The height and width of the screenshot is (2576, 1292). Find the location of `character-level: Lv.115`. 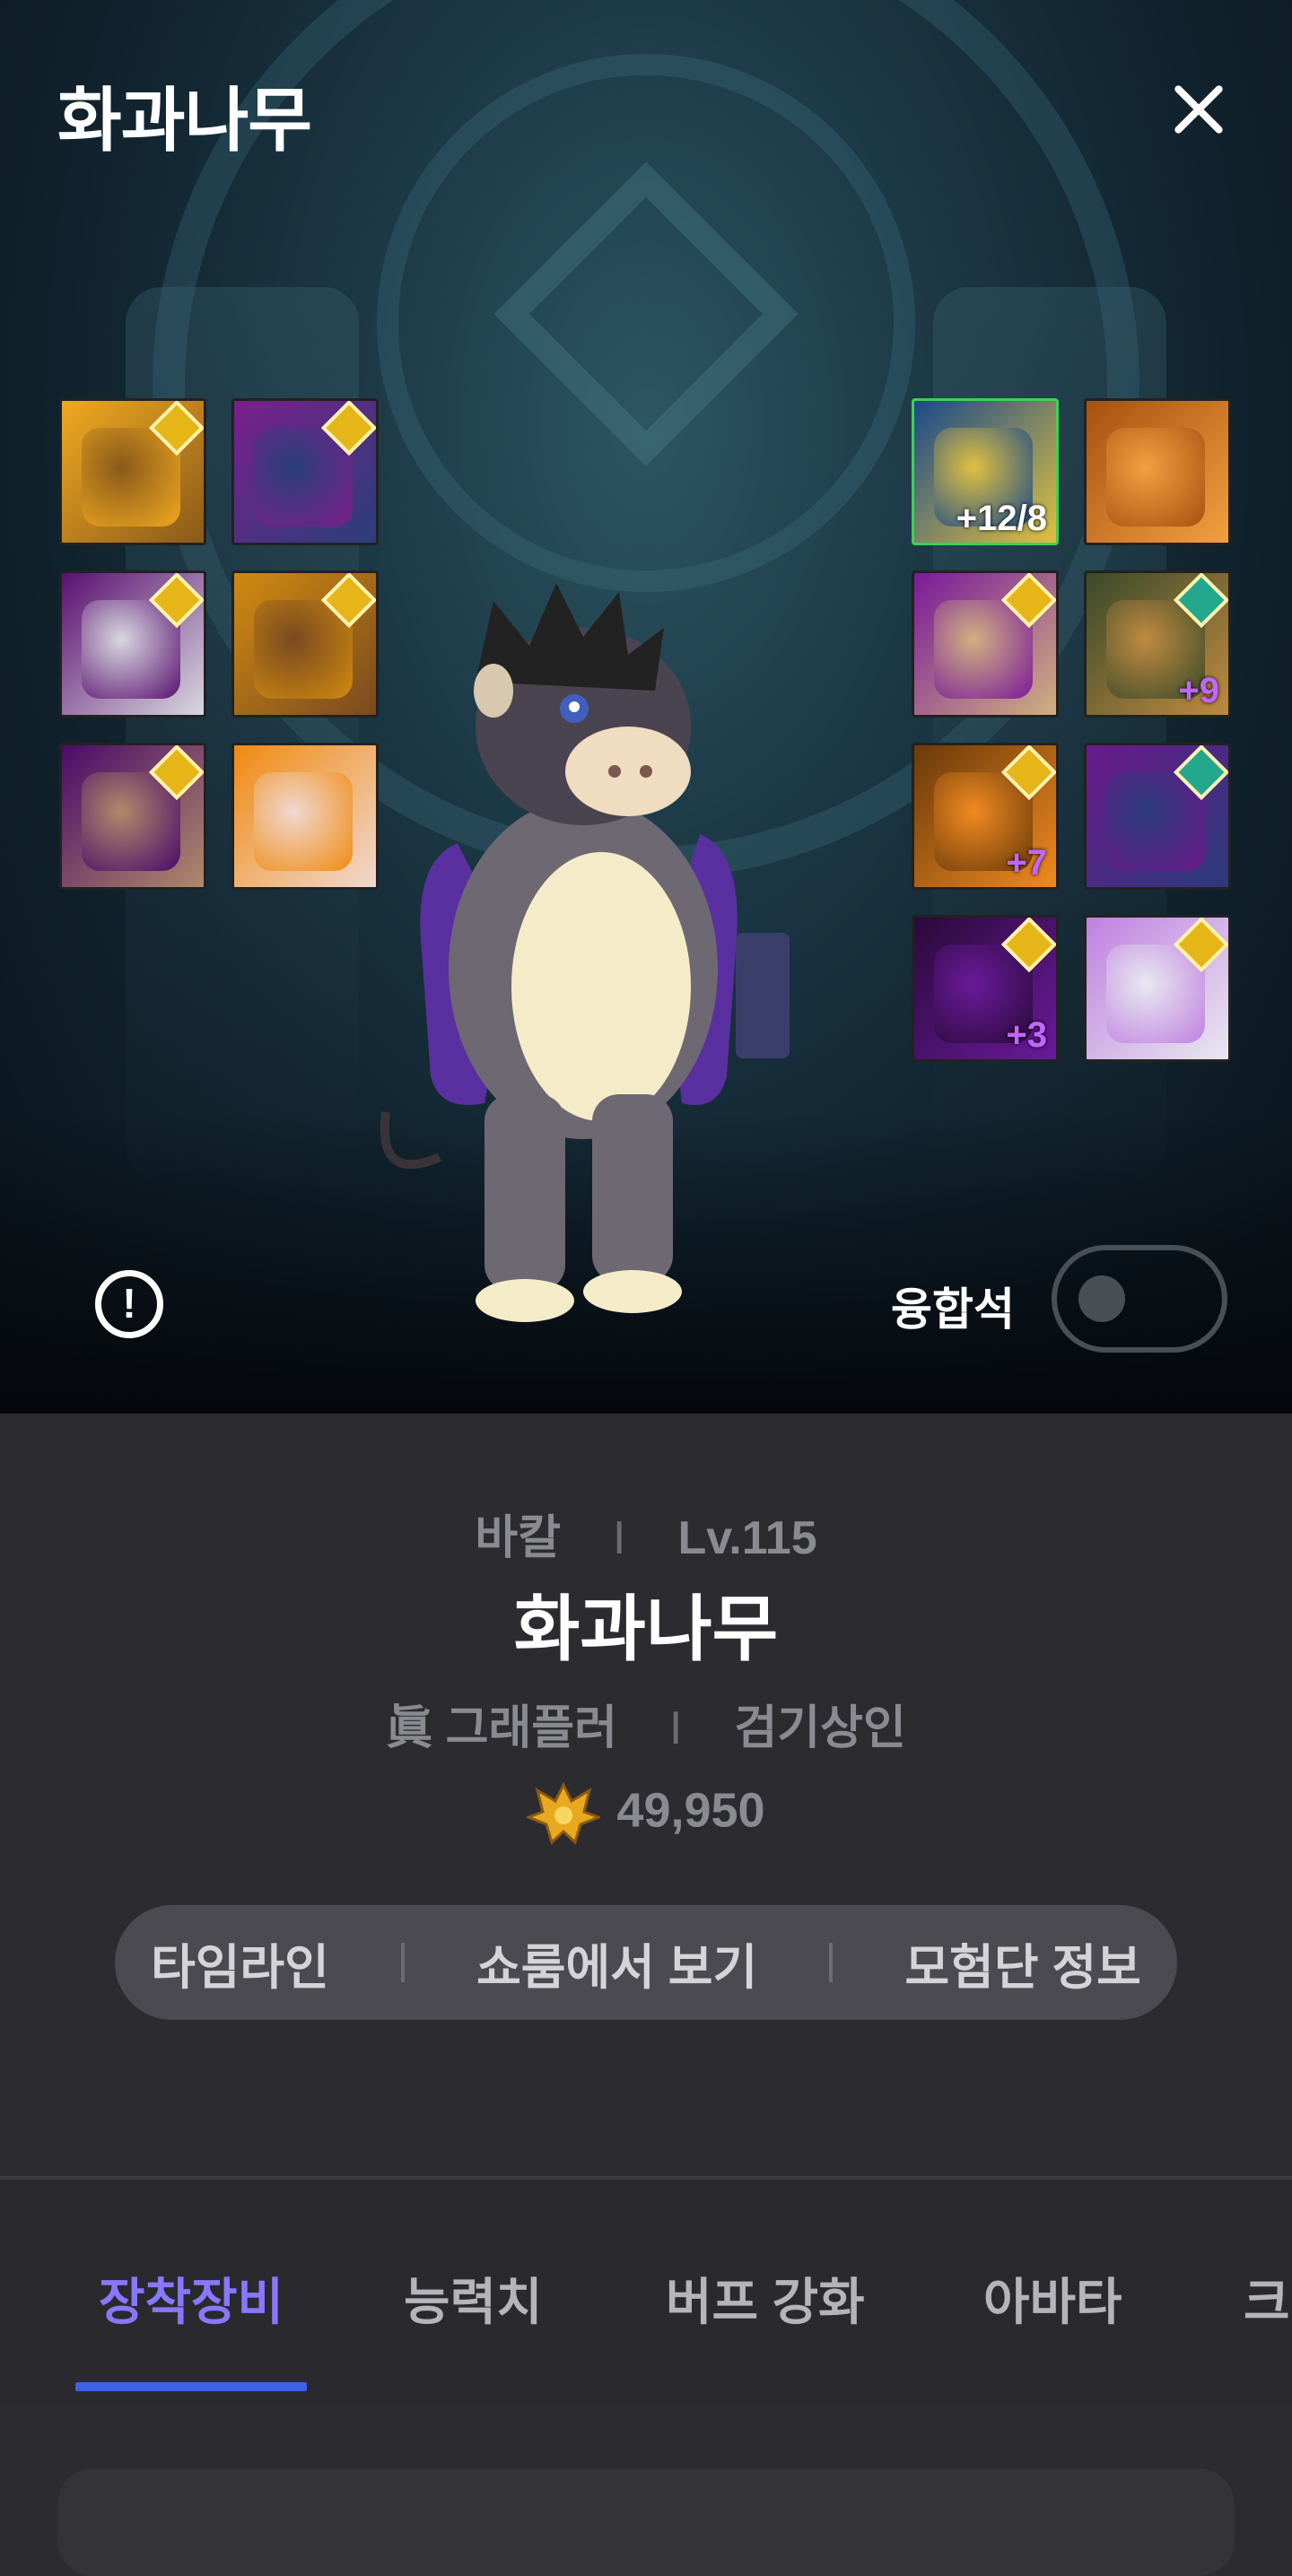

character-level: Lv.115 is located at coordinates (747, 1538).